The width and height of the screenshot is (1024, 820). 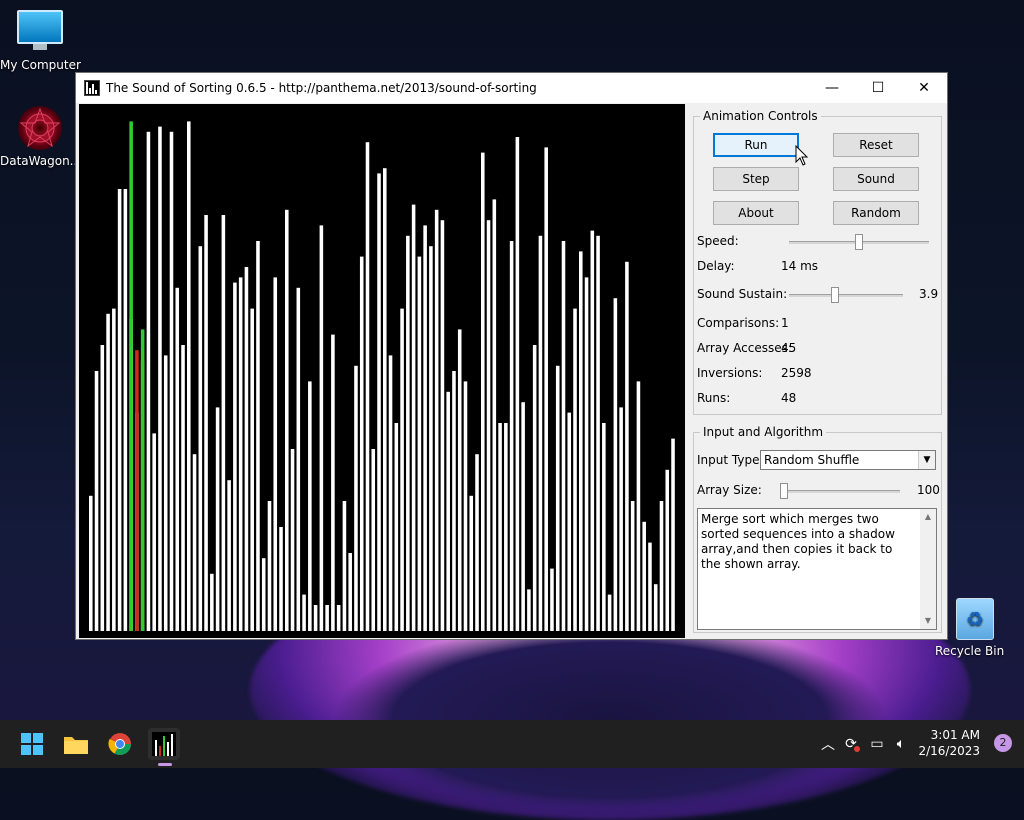 What do you see at coordinates (40, 41) in the screenshot?
I see `desktop-icon-my-computer: My Computer` at bounding box center [40, 41].